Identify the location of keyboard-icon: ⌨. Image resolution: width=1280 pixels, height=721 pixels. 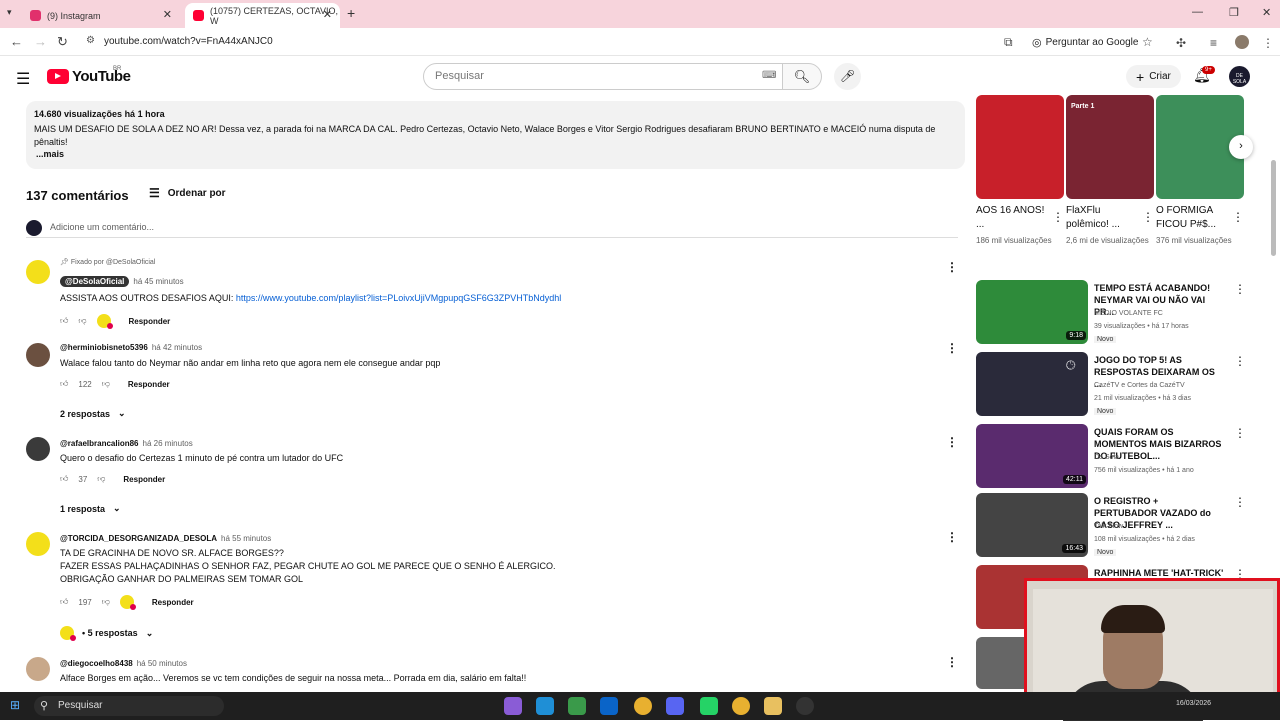
(769, 75).